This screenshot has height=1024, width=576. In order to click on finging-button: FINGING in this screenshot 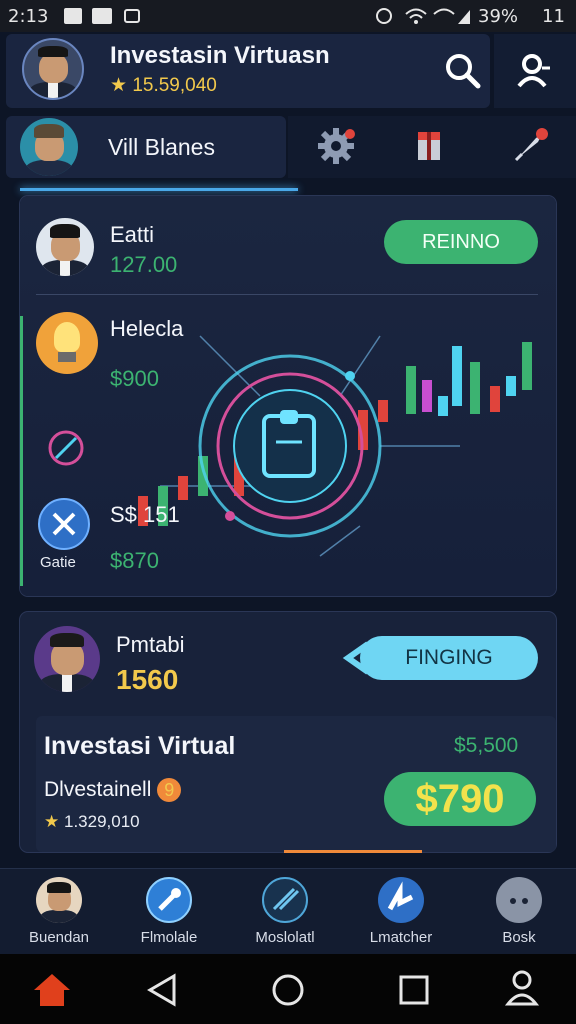, I will do `click(449, 658)`.